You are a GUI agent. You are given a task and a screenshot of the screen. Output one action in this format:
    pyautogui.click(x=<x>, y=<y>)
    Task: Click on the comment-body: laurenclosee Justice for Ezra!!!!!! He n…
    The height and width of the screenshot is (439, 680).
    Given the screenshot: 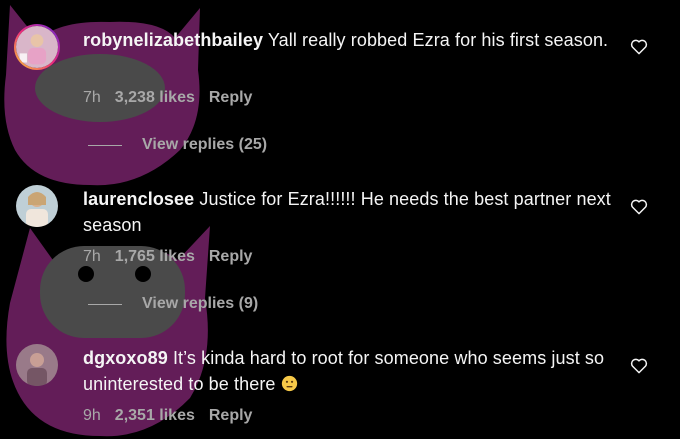 What is the action you would take?
    pyautogui.click(x=353, y=212)
    